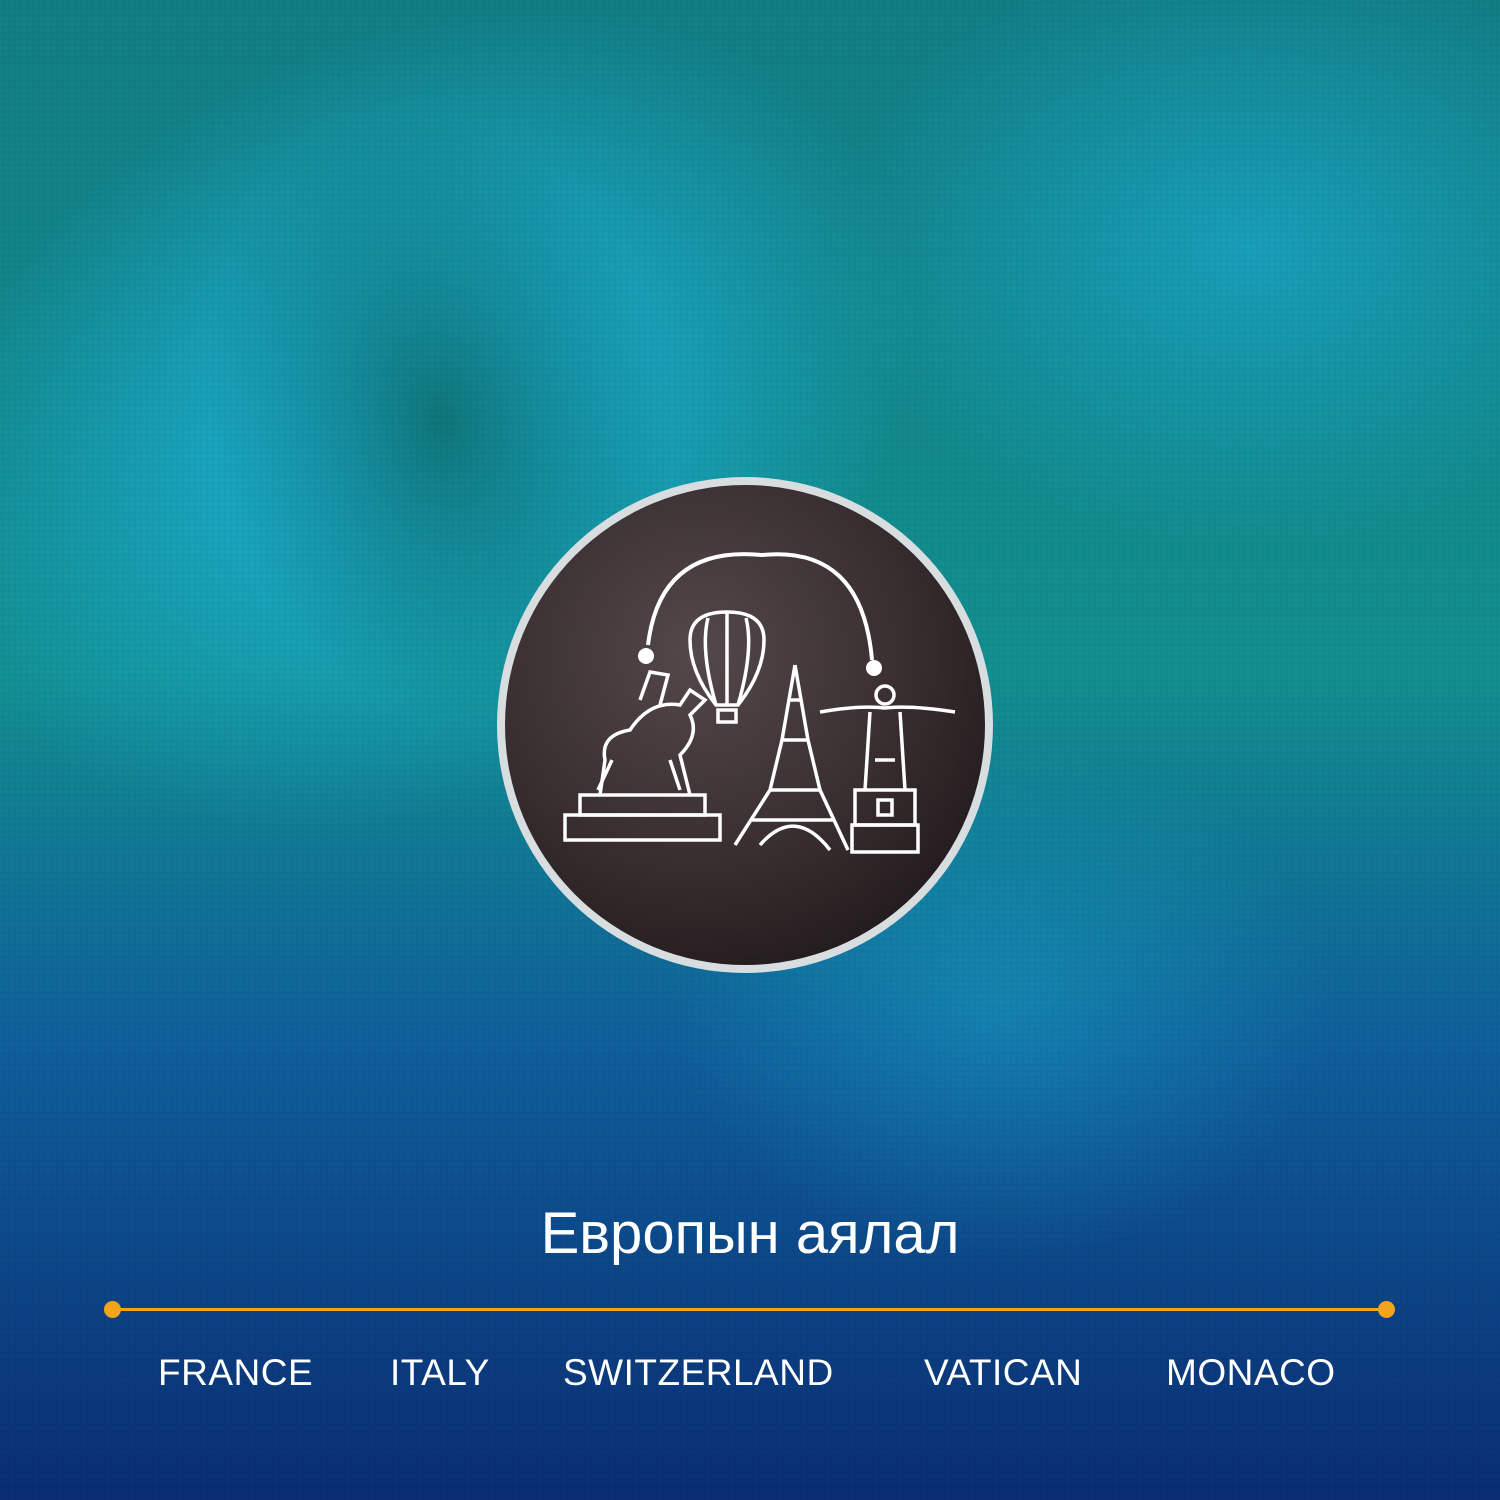  Describe the element at coordinates (1251, 1372) in the screenshot. I see `country-monaco: MONACO` at that location.